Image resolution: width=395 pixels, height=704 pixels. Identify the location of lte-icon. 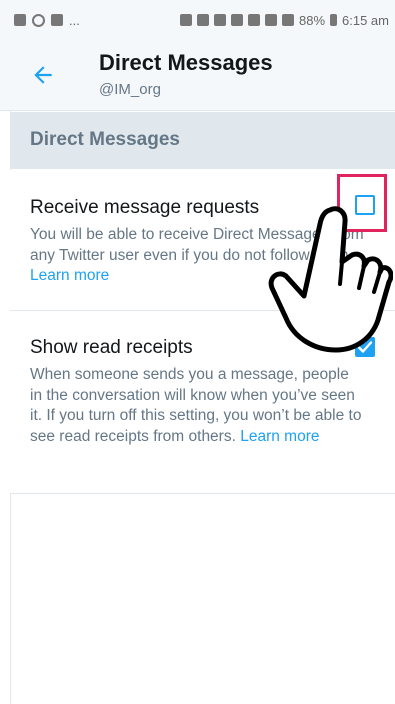
(253, 20).